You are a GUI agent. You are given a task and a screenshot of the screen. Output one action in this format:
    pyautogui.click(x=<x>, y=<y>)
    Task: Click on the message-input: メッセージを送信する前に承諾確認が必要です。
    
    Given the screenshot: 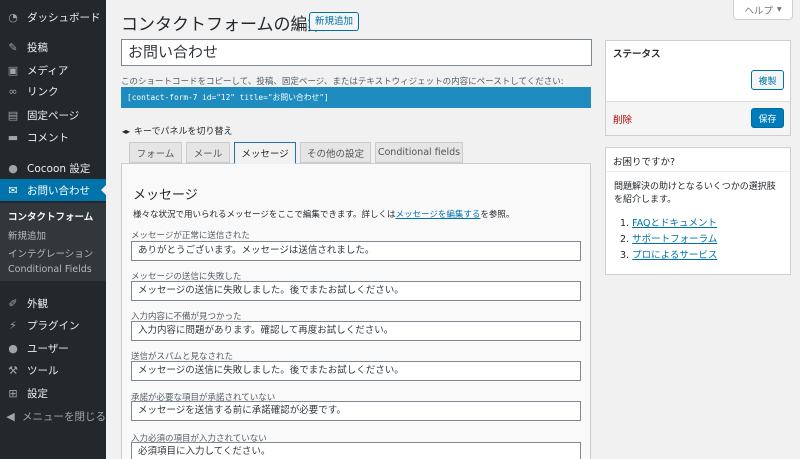 What is the action you would take?
    pyautogui.click(x=356, y=411)
    